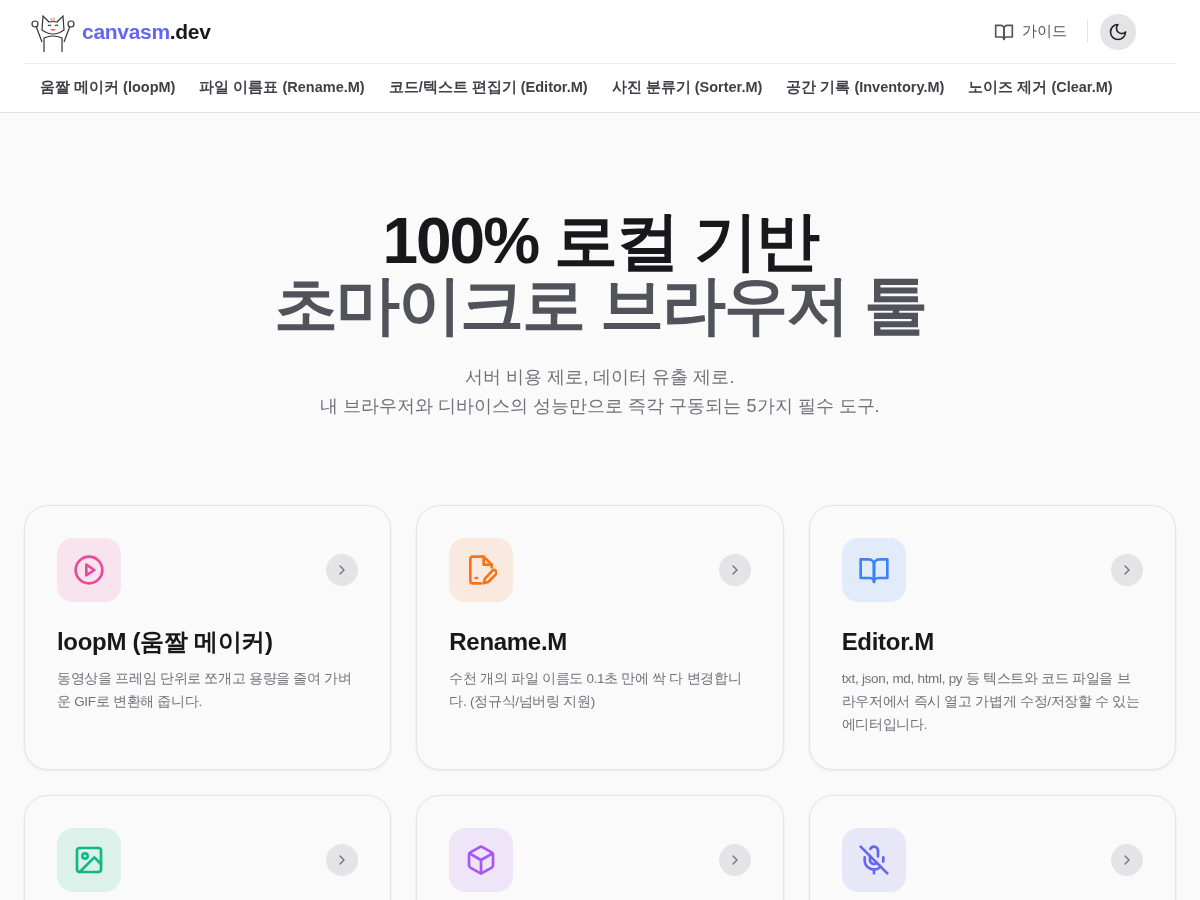  Describe the element at coordinates (508, 642) in the screenshot. I see `card-title: Rename.M` at that location.